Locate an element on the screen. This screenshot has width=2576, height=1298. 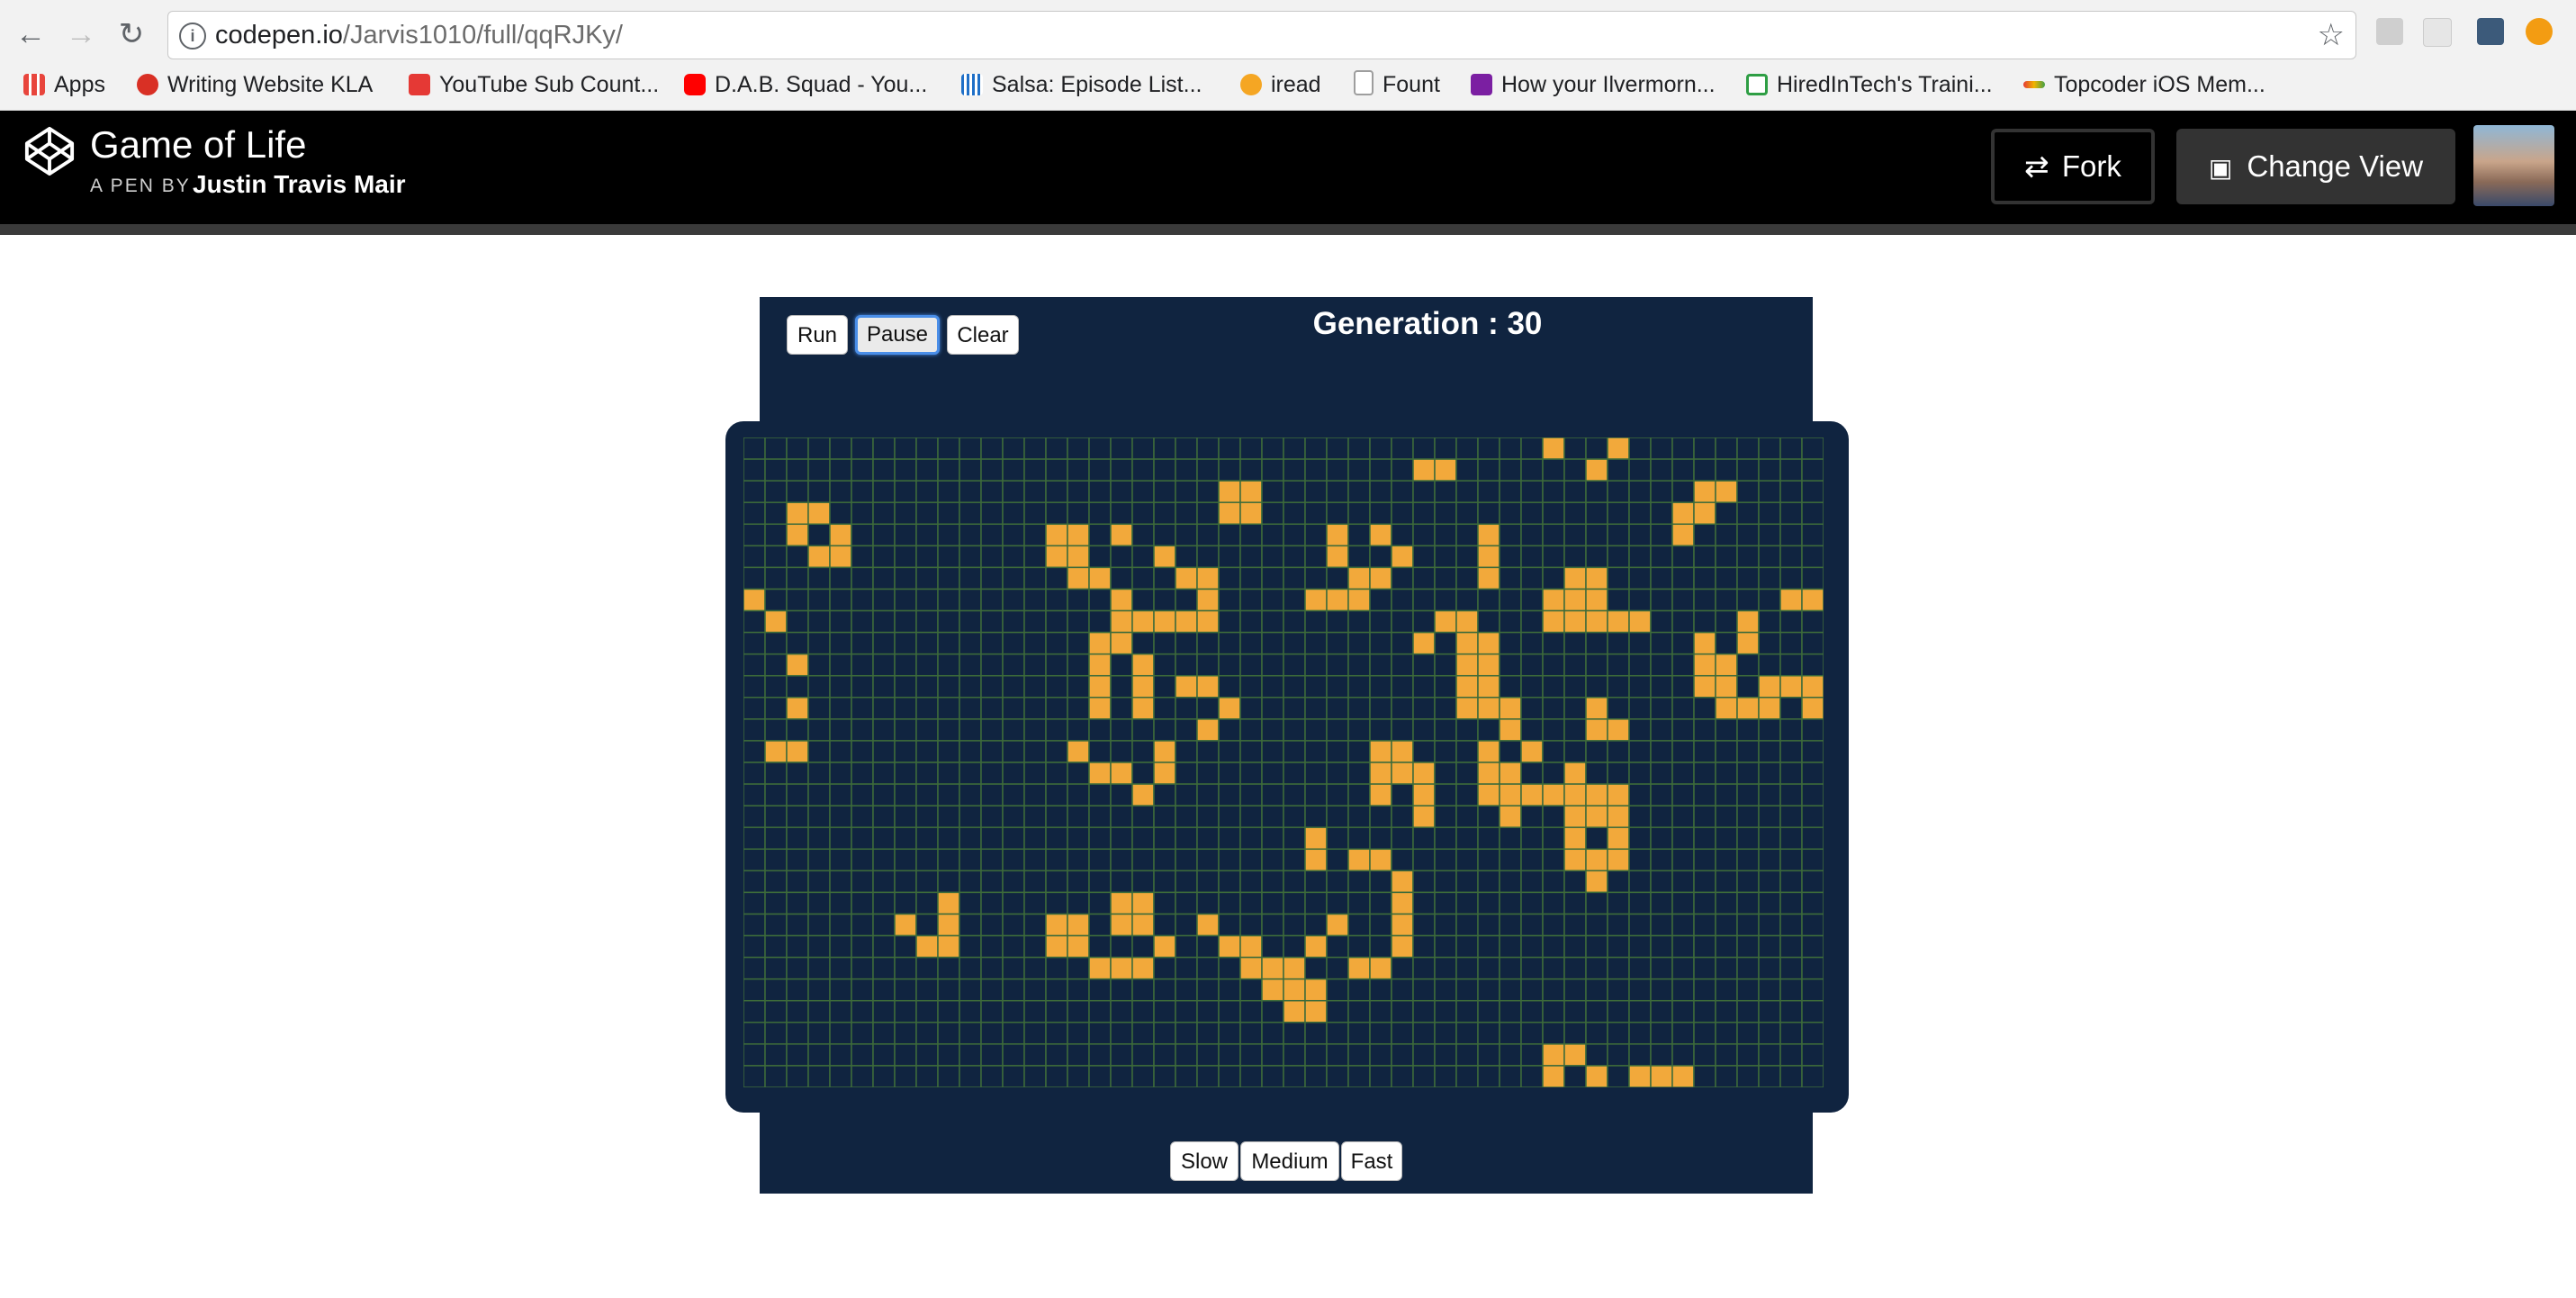
fast-button: Fast is located at coordinates (1371, 1161).